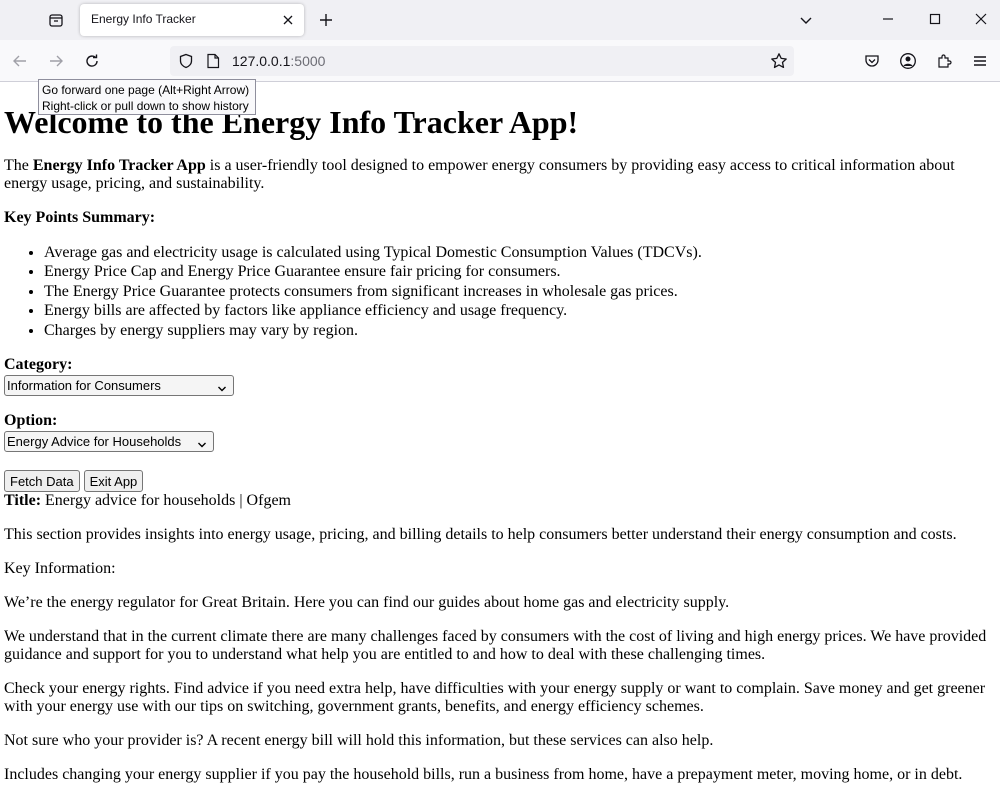 Image resolution: width=1000 pixels, height=788 pixels. I want to click on key-points-heading: Key Points Summary:, so click(80, 217).